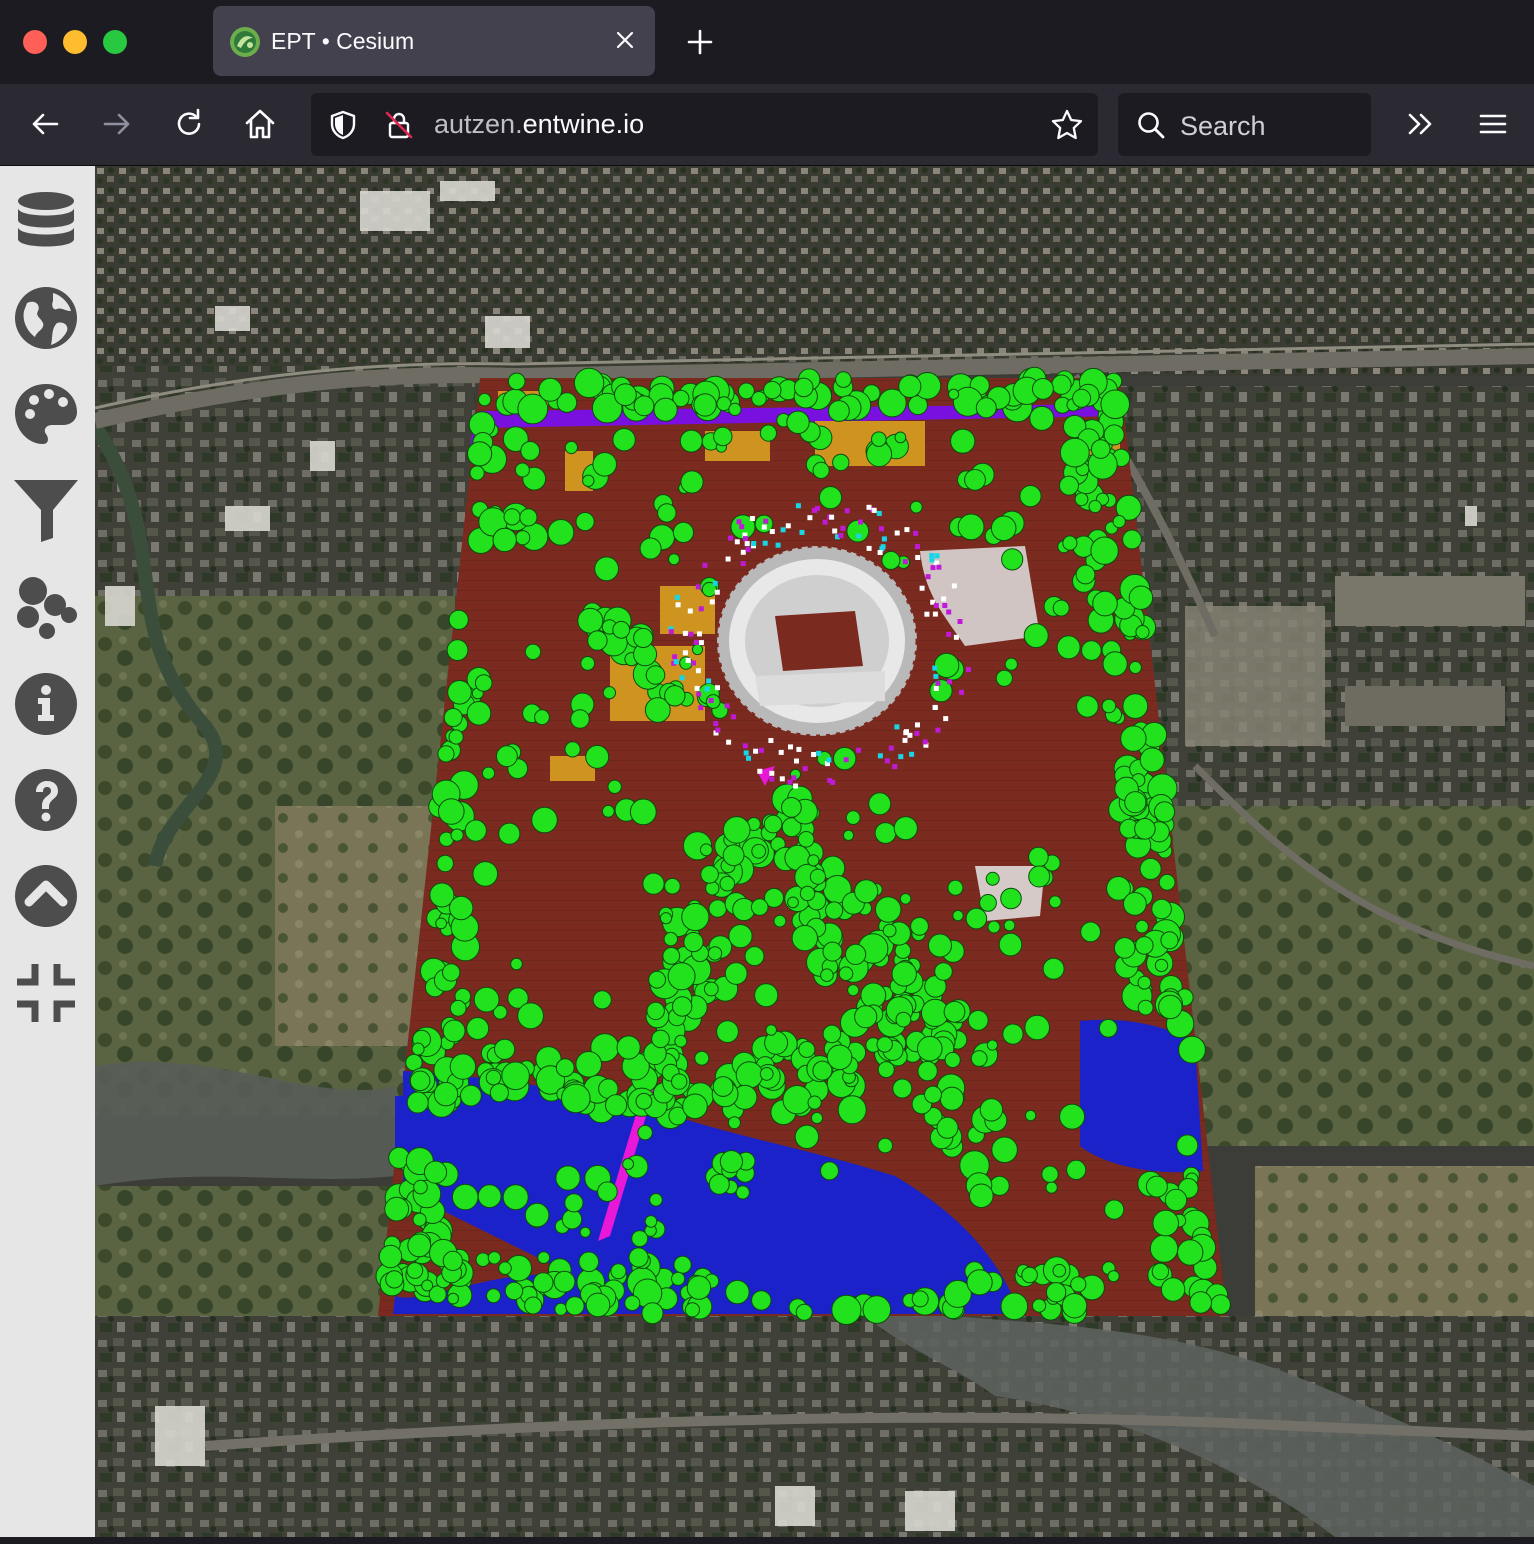 The image size is (1534, 1544). What do you see at coordinates (399, 125) in the screenshot?
I see `lock-crossed-icon` at bounding box center [399, 125].